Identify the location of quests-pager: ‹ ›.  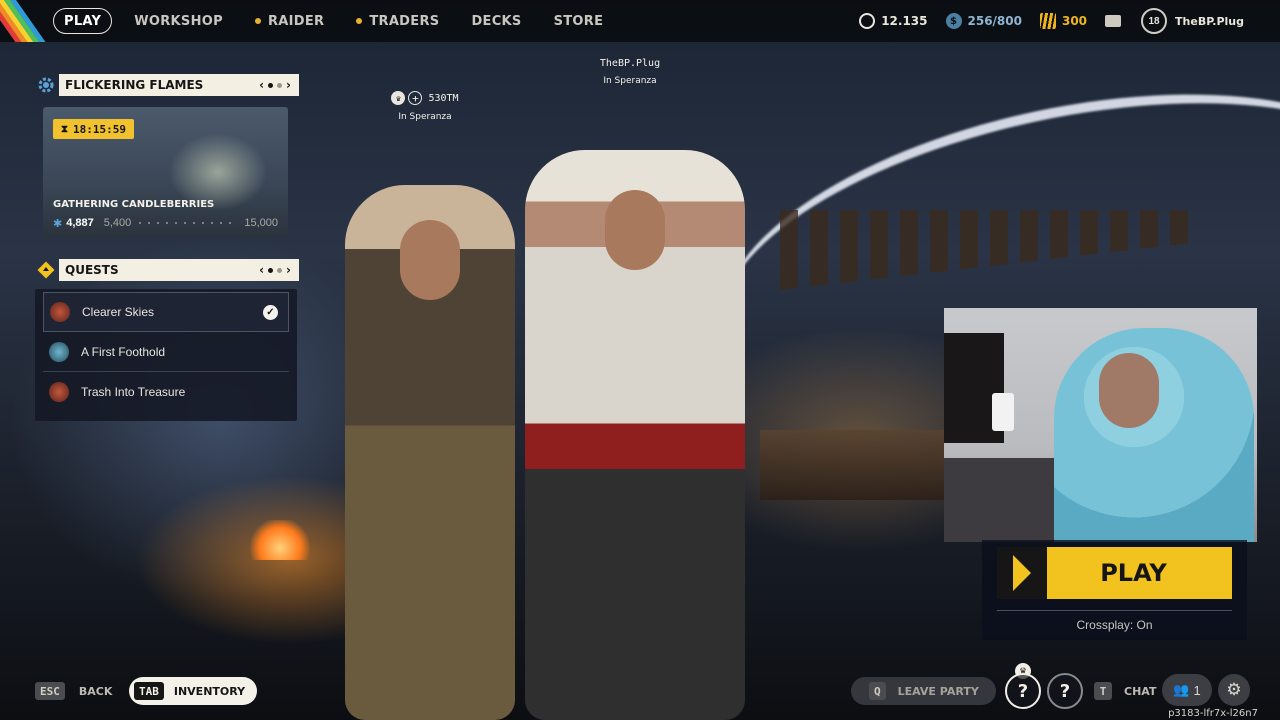
(279, 270).